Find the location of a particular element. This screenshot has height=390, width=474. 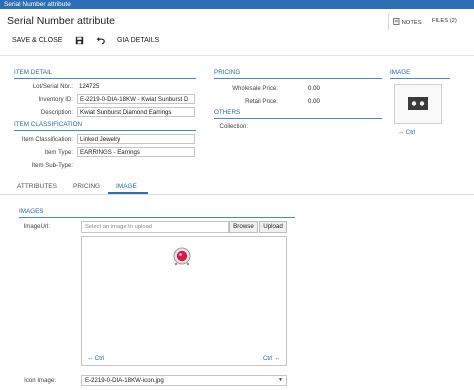

inventory-id-label: Inventory ID: is located at coordinates (55, 99).